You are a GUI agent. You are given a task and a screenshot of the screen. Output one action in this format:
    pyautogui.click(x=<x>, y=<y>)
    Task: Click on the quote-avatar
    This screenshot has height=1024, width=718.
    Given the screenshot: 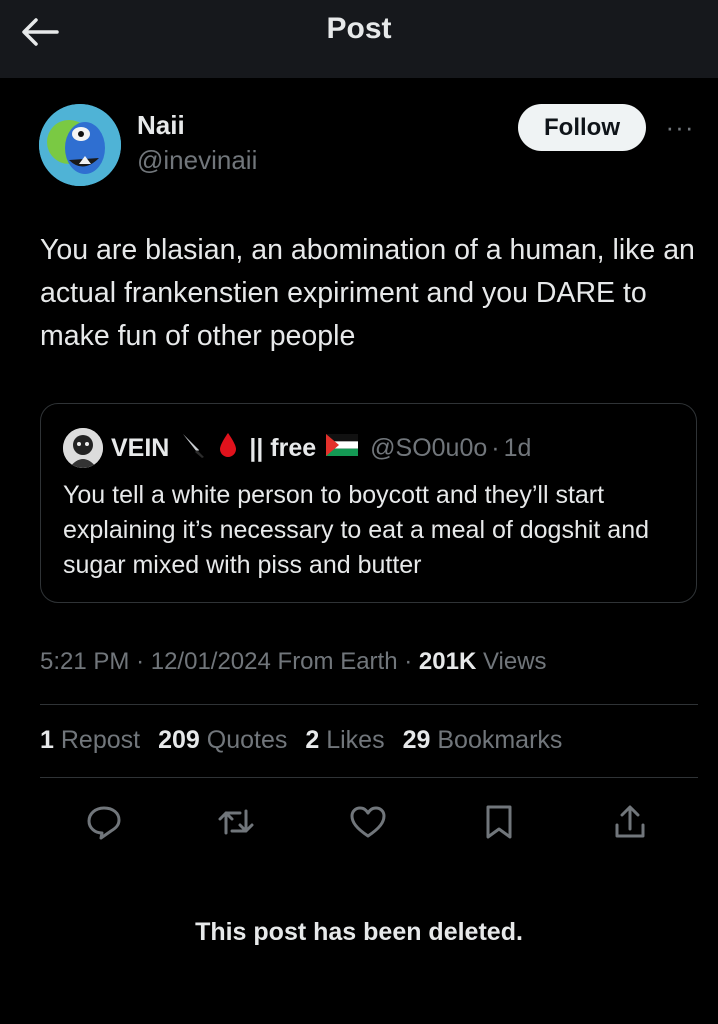 What is the action you would take?
    pyautogui.click(x=83, y=448)
    